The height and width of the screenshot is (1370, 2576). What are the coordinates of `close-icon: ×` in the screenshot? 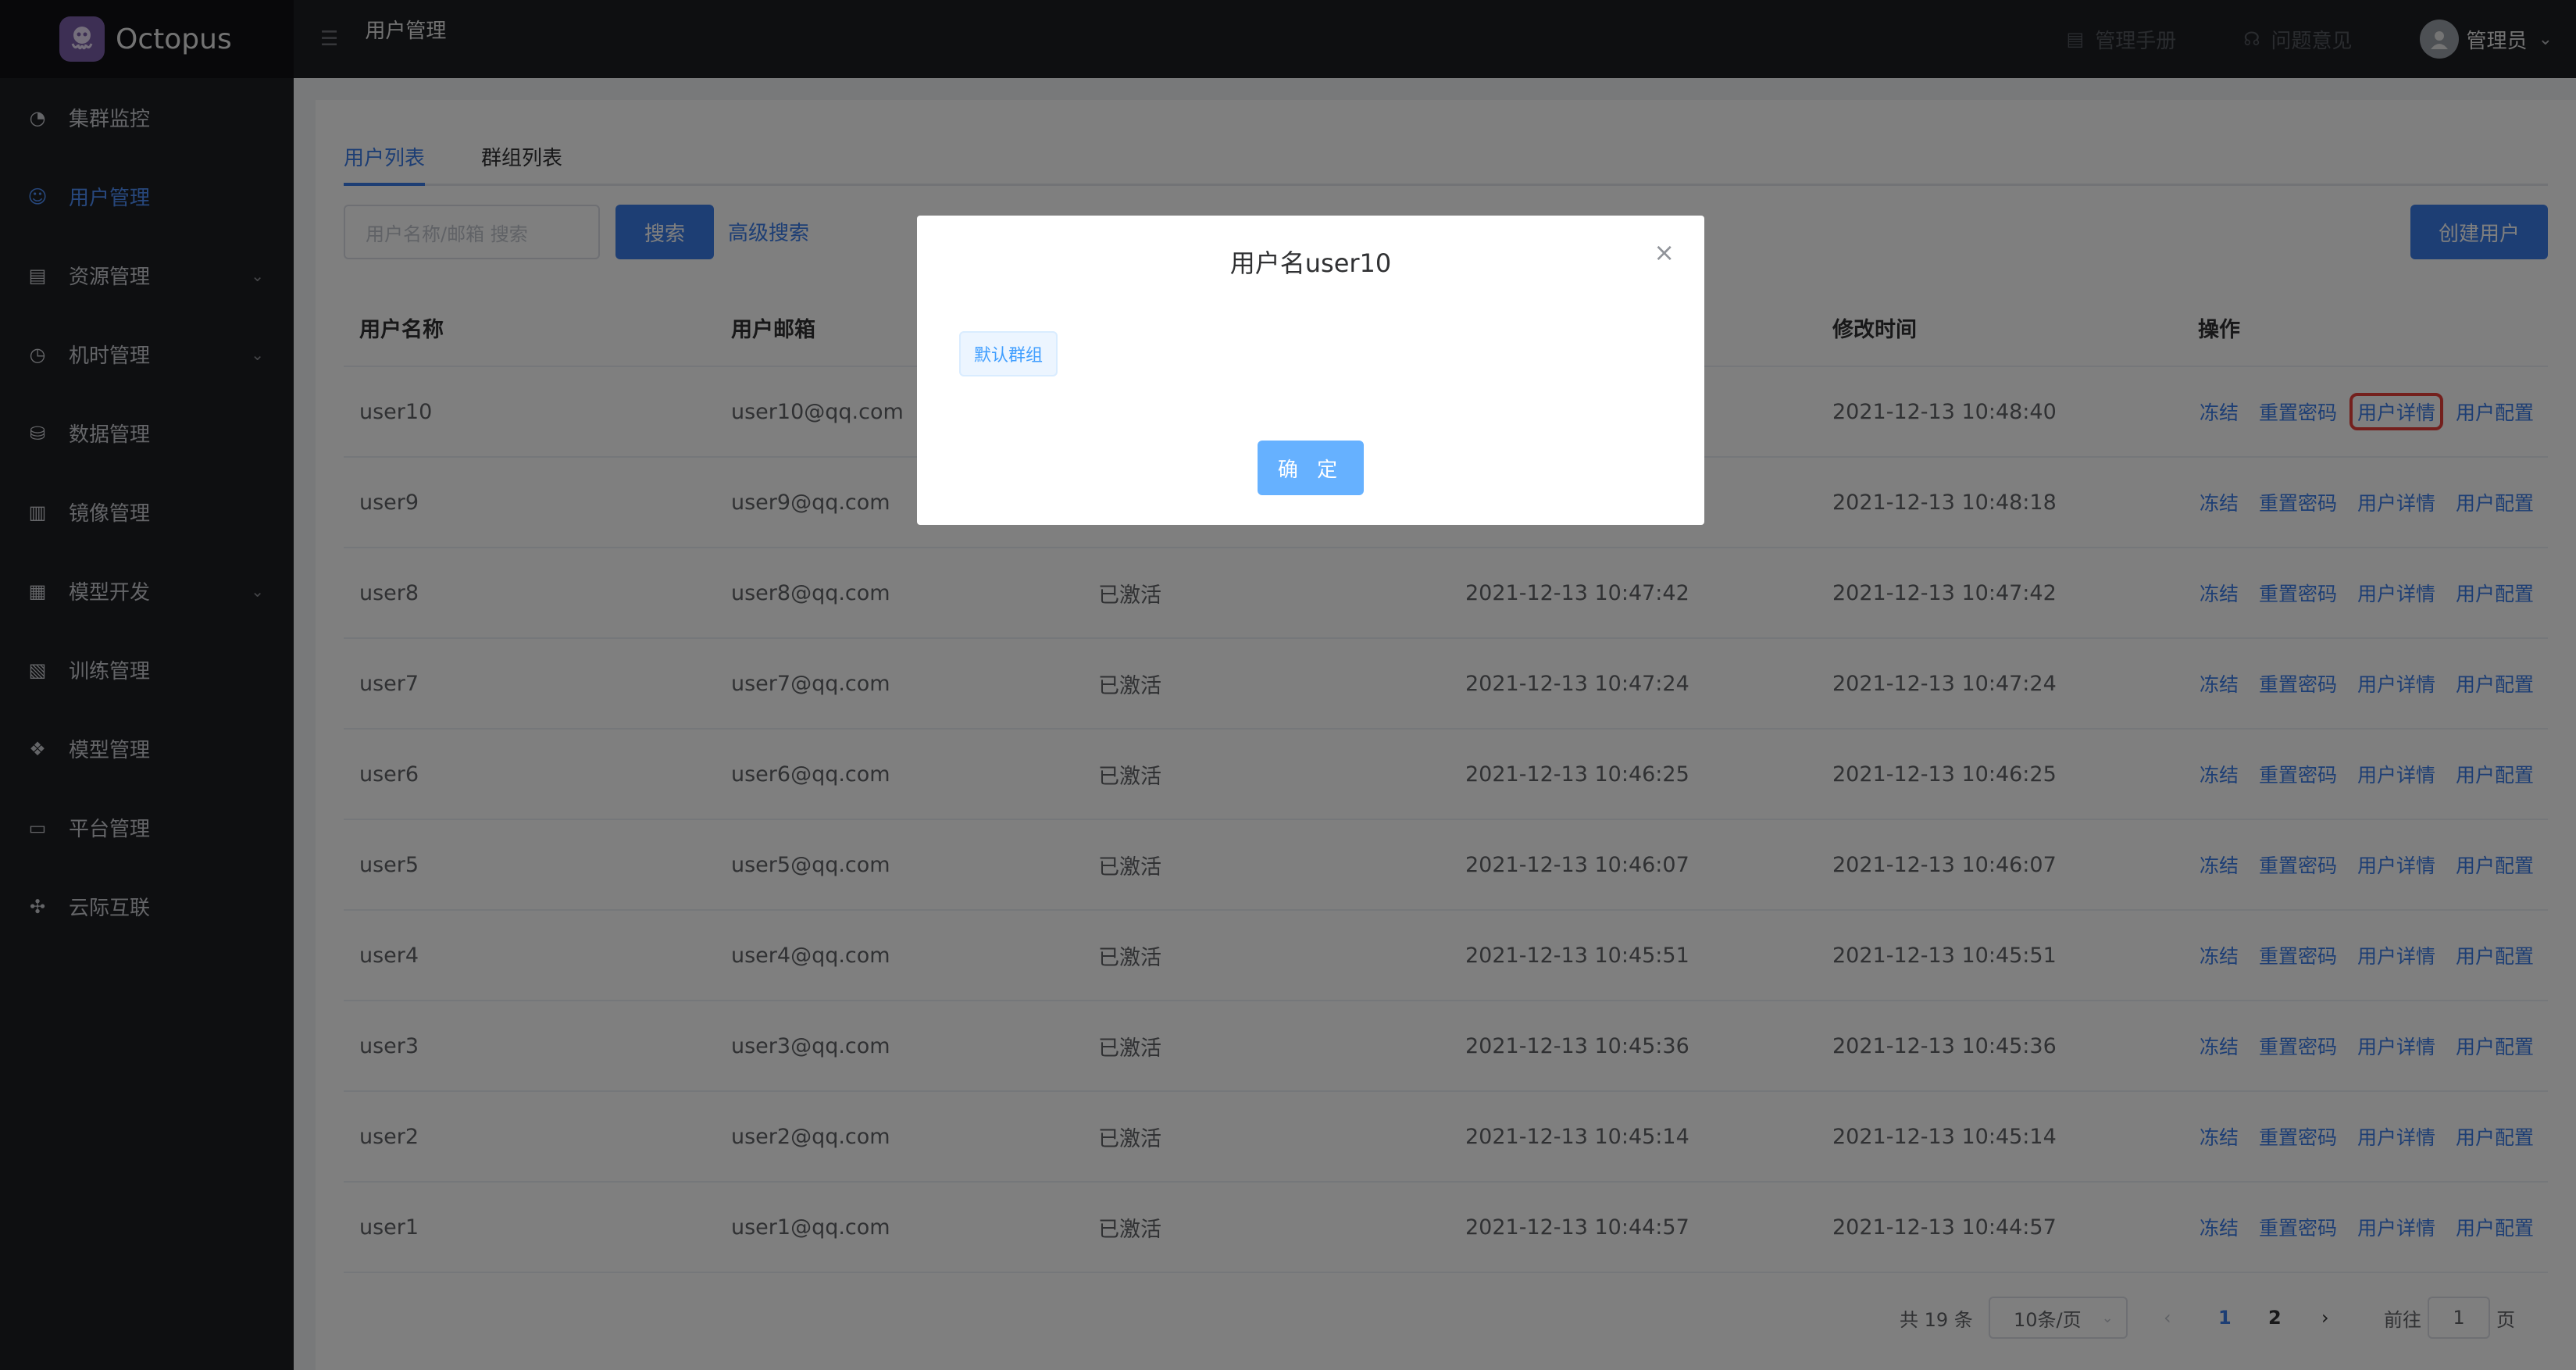 It's located at (1664, 252).